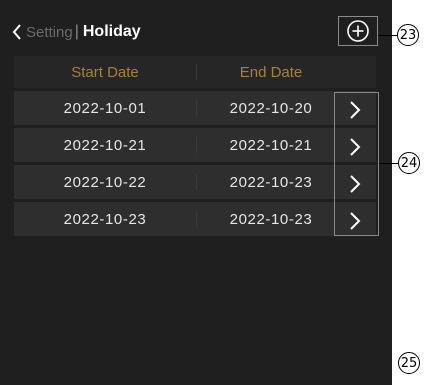  Describe the element at coordinates (271, 72) in the screenshot. I see `column-header-end-date: End Date` at that location.